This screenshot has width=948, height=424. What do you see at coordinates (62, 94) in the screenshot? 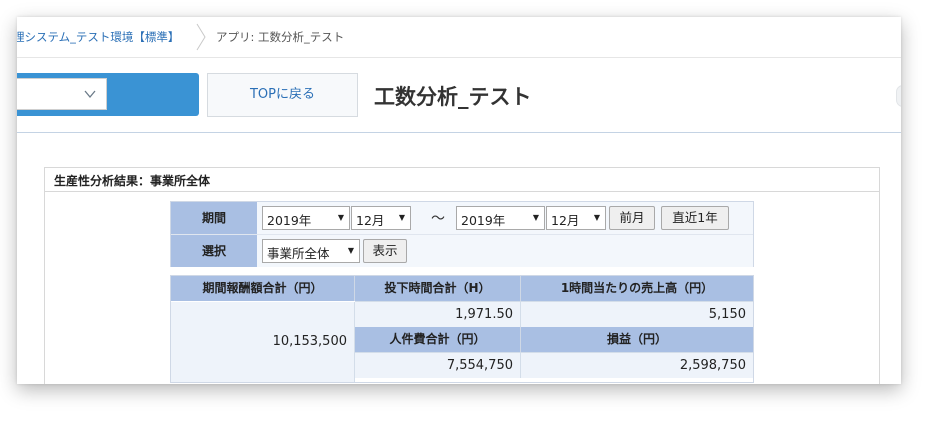
I see `app-select-dropdown` at bounding box center [62, 94].